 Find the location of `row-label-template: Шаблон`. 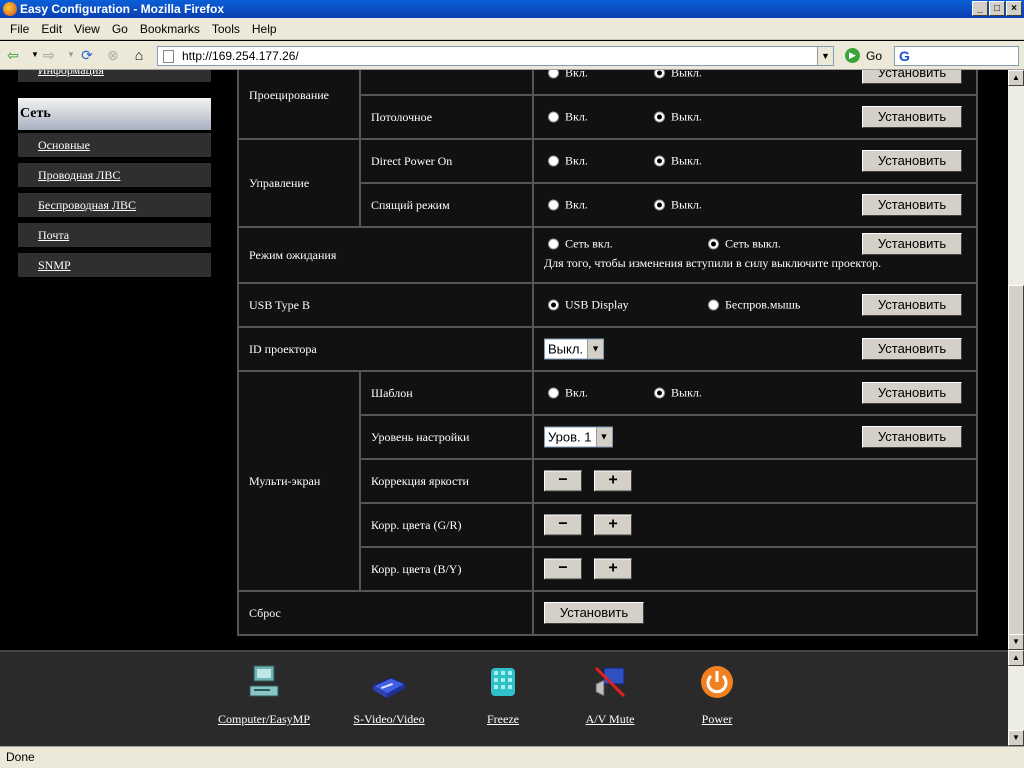

row-label-template: Шаблон is located at coordinates (446, 393).